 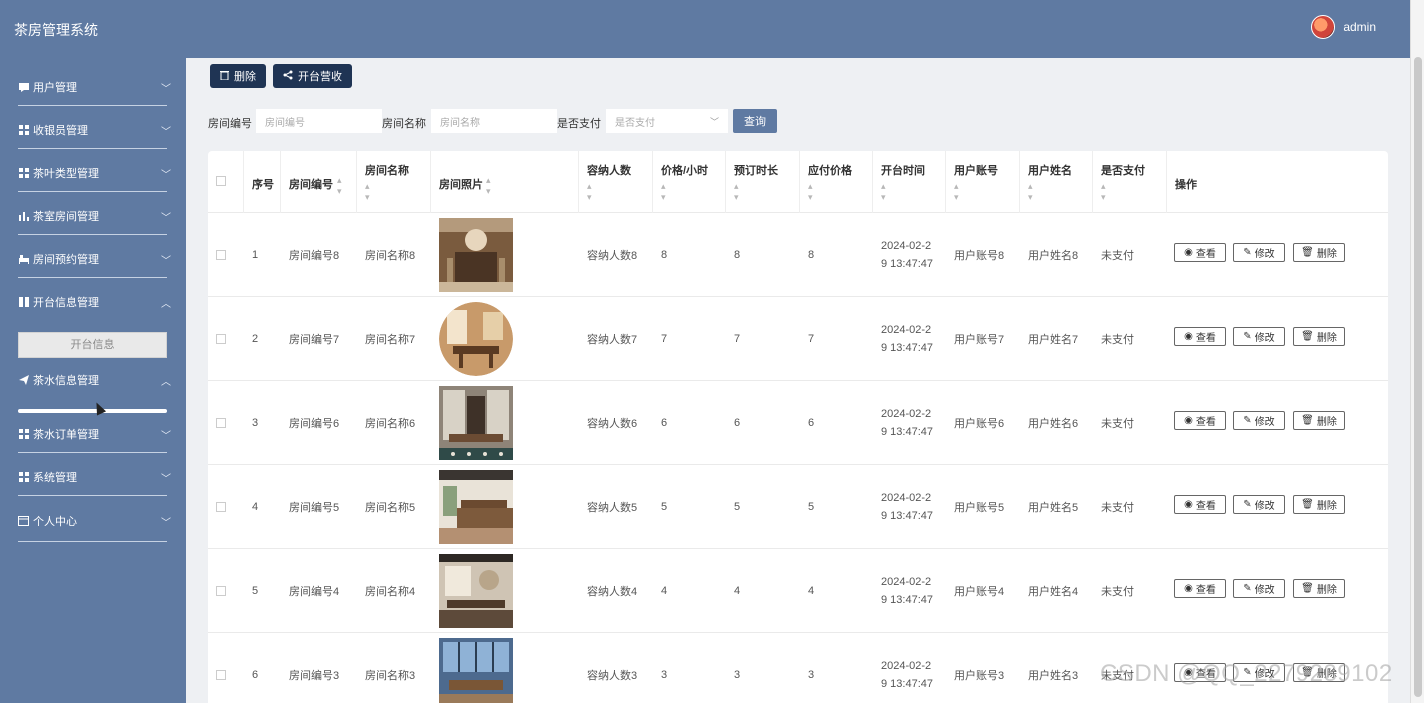 What do you see at coordinates (1053, 424) in the screenshot?
I see `cell-username: 用户姓名6` at bounding box center [1053, 424].